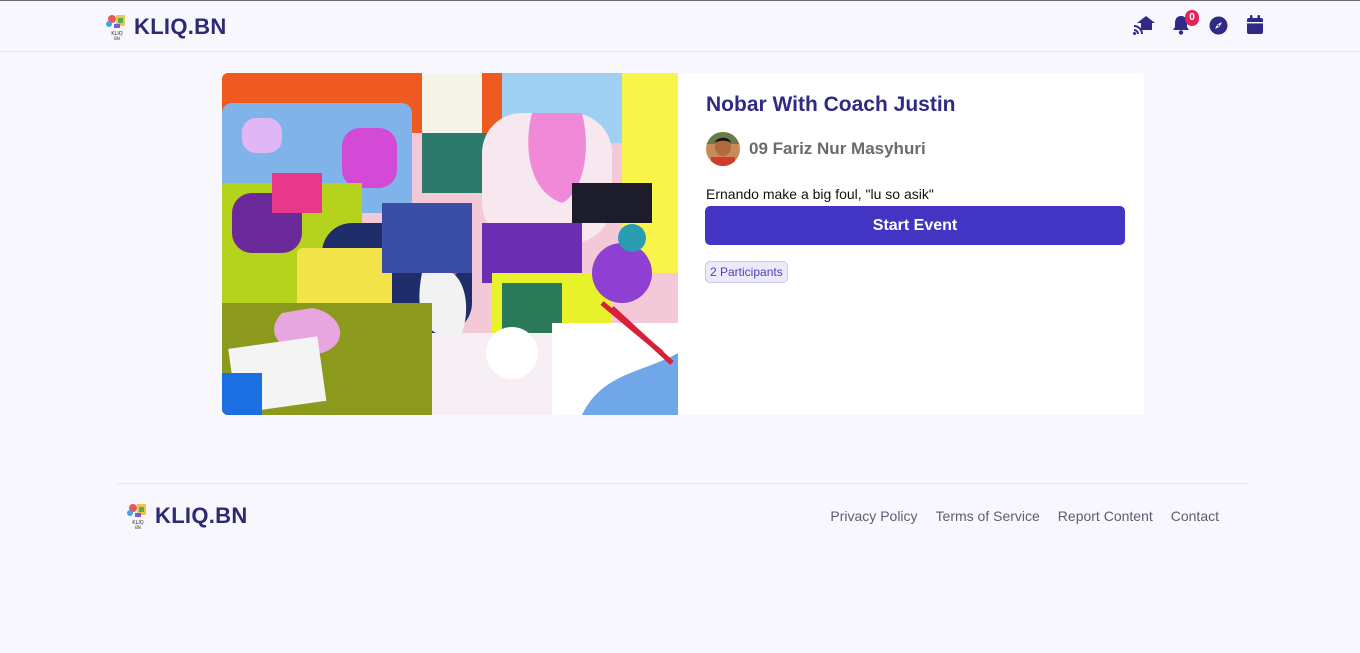 Image resolution: width=1360 pixels, height=653 pixels. What do you see at coordinates (915, 225) in the screenshot?
I see `start-event-button: Start Event` at bounding box center [915, 225].